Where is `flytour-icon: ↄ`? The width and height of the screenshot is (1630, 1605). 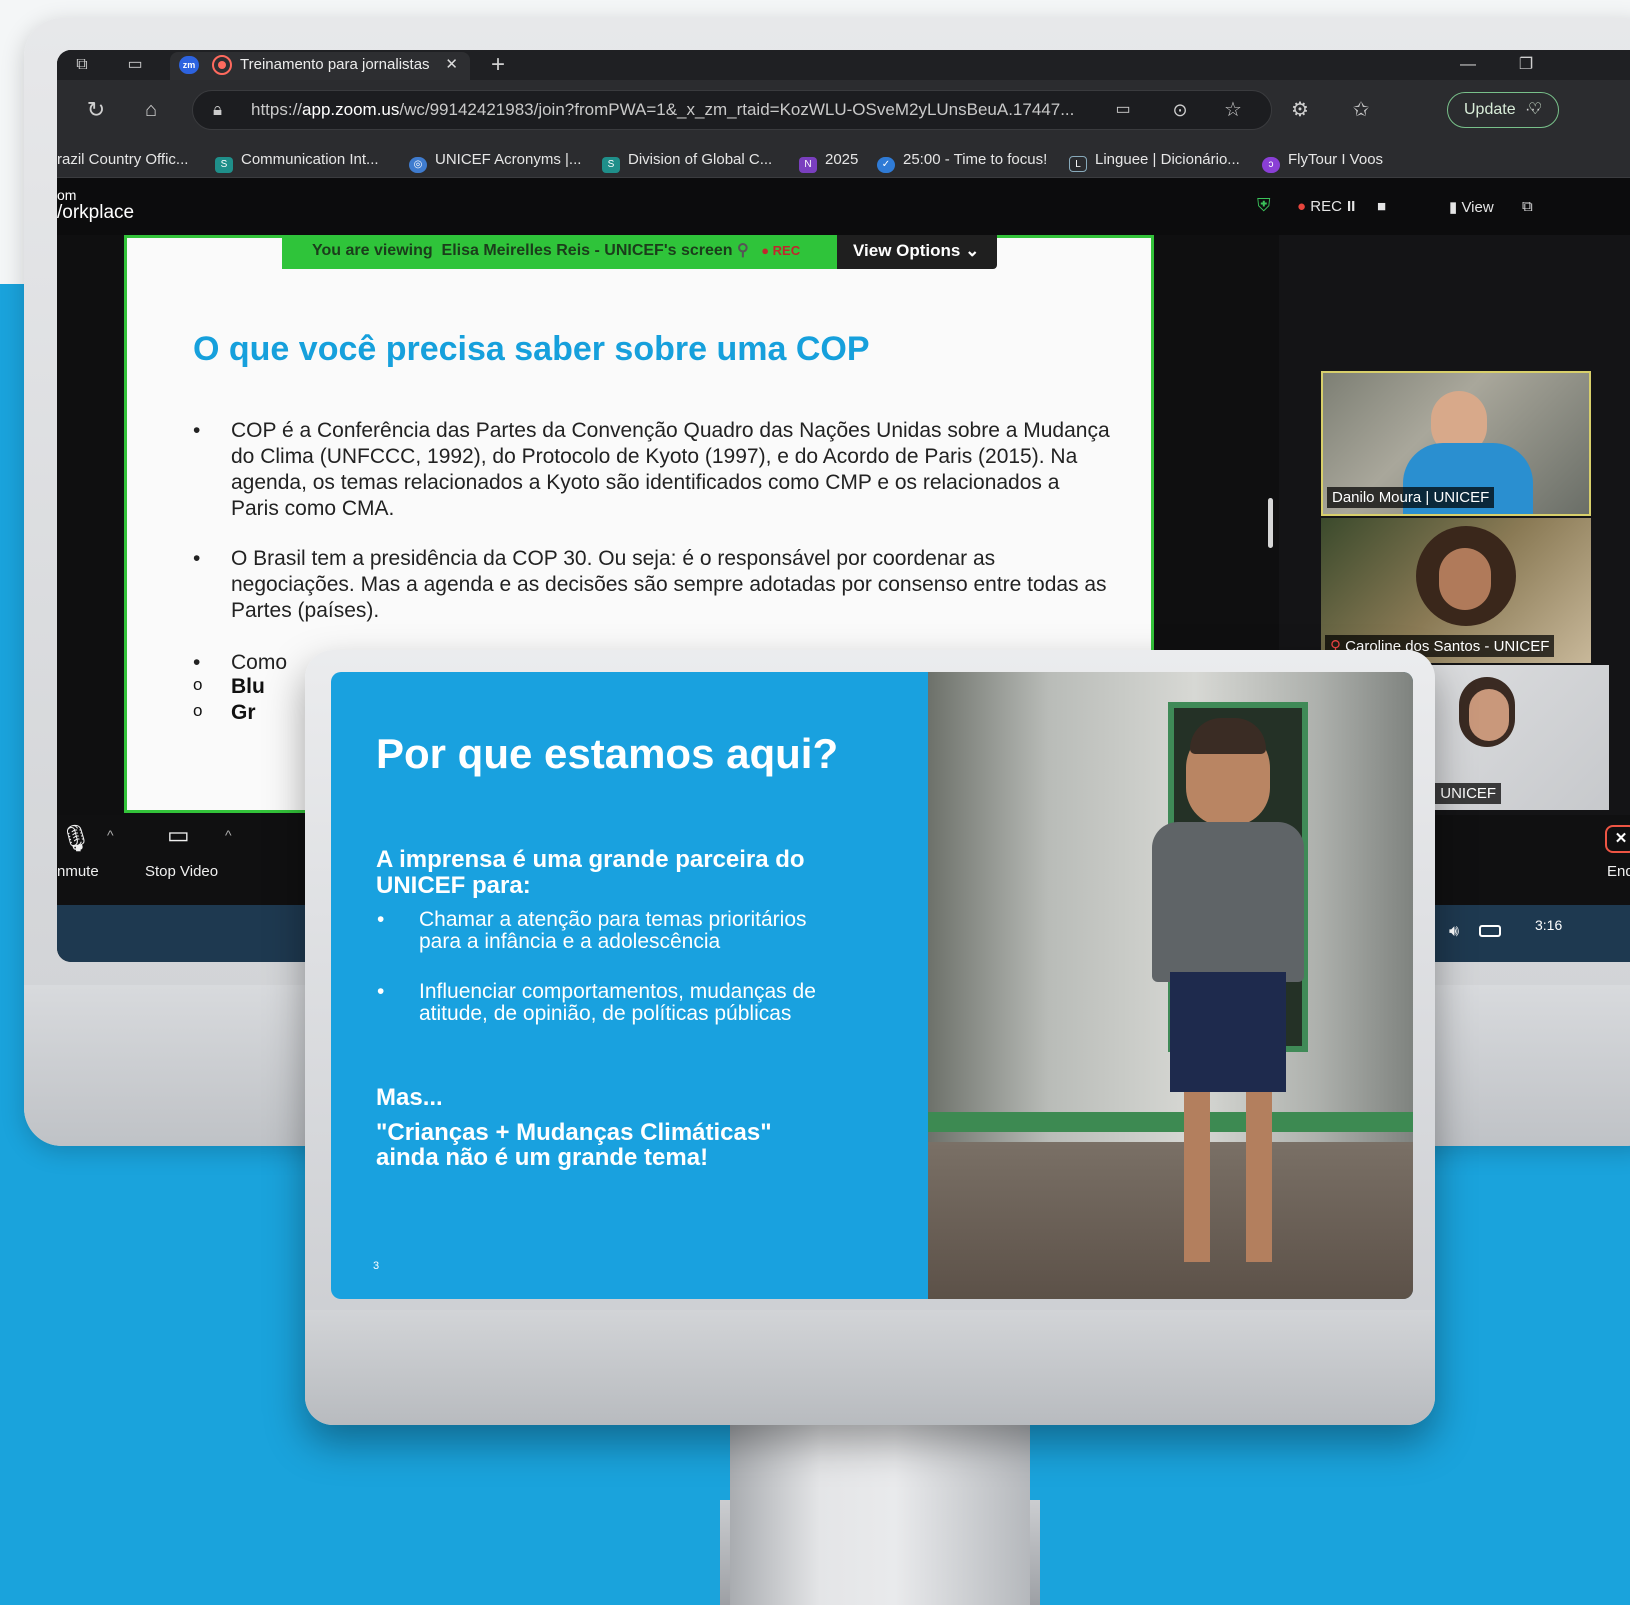
flytour-icon: ↄ is located at coordinates (1271, 165).